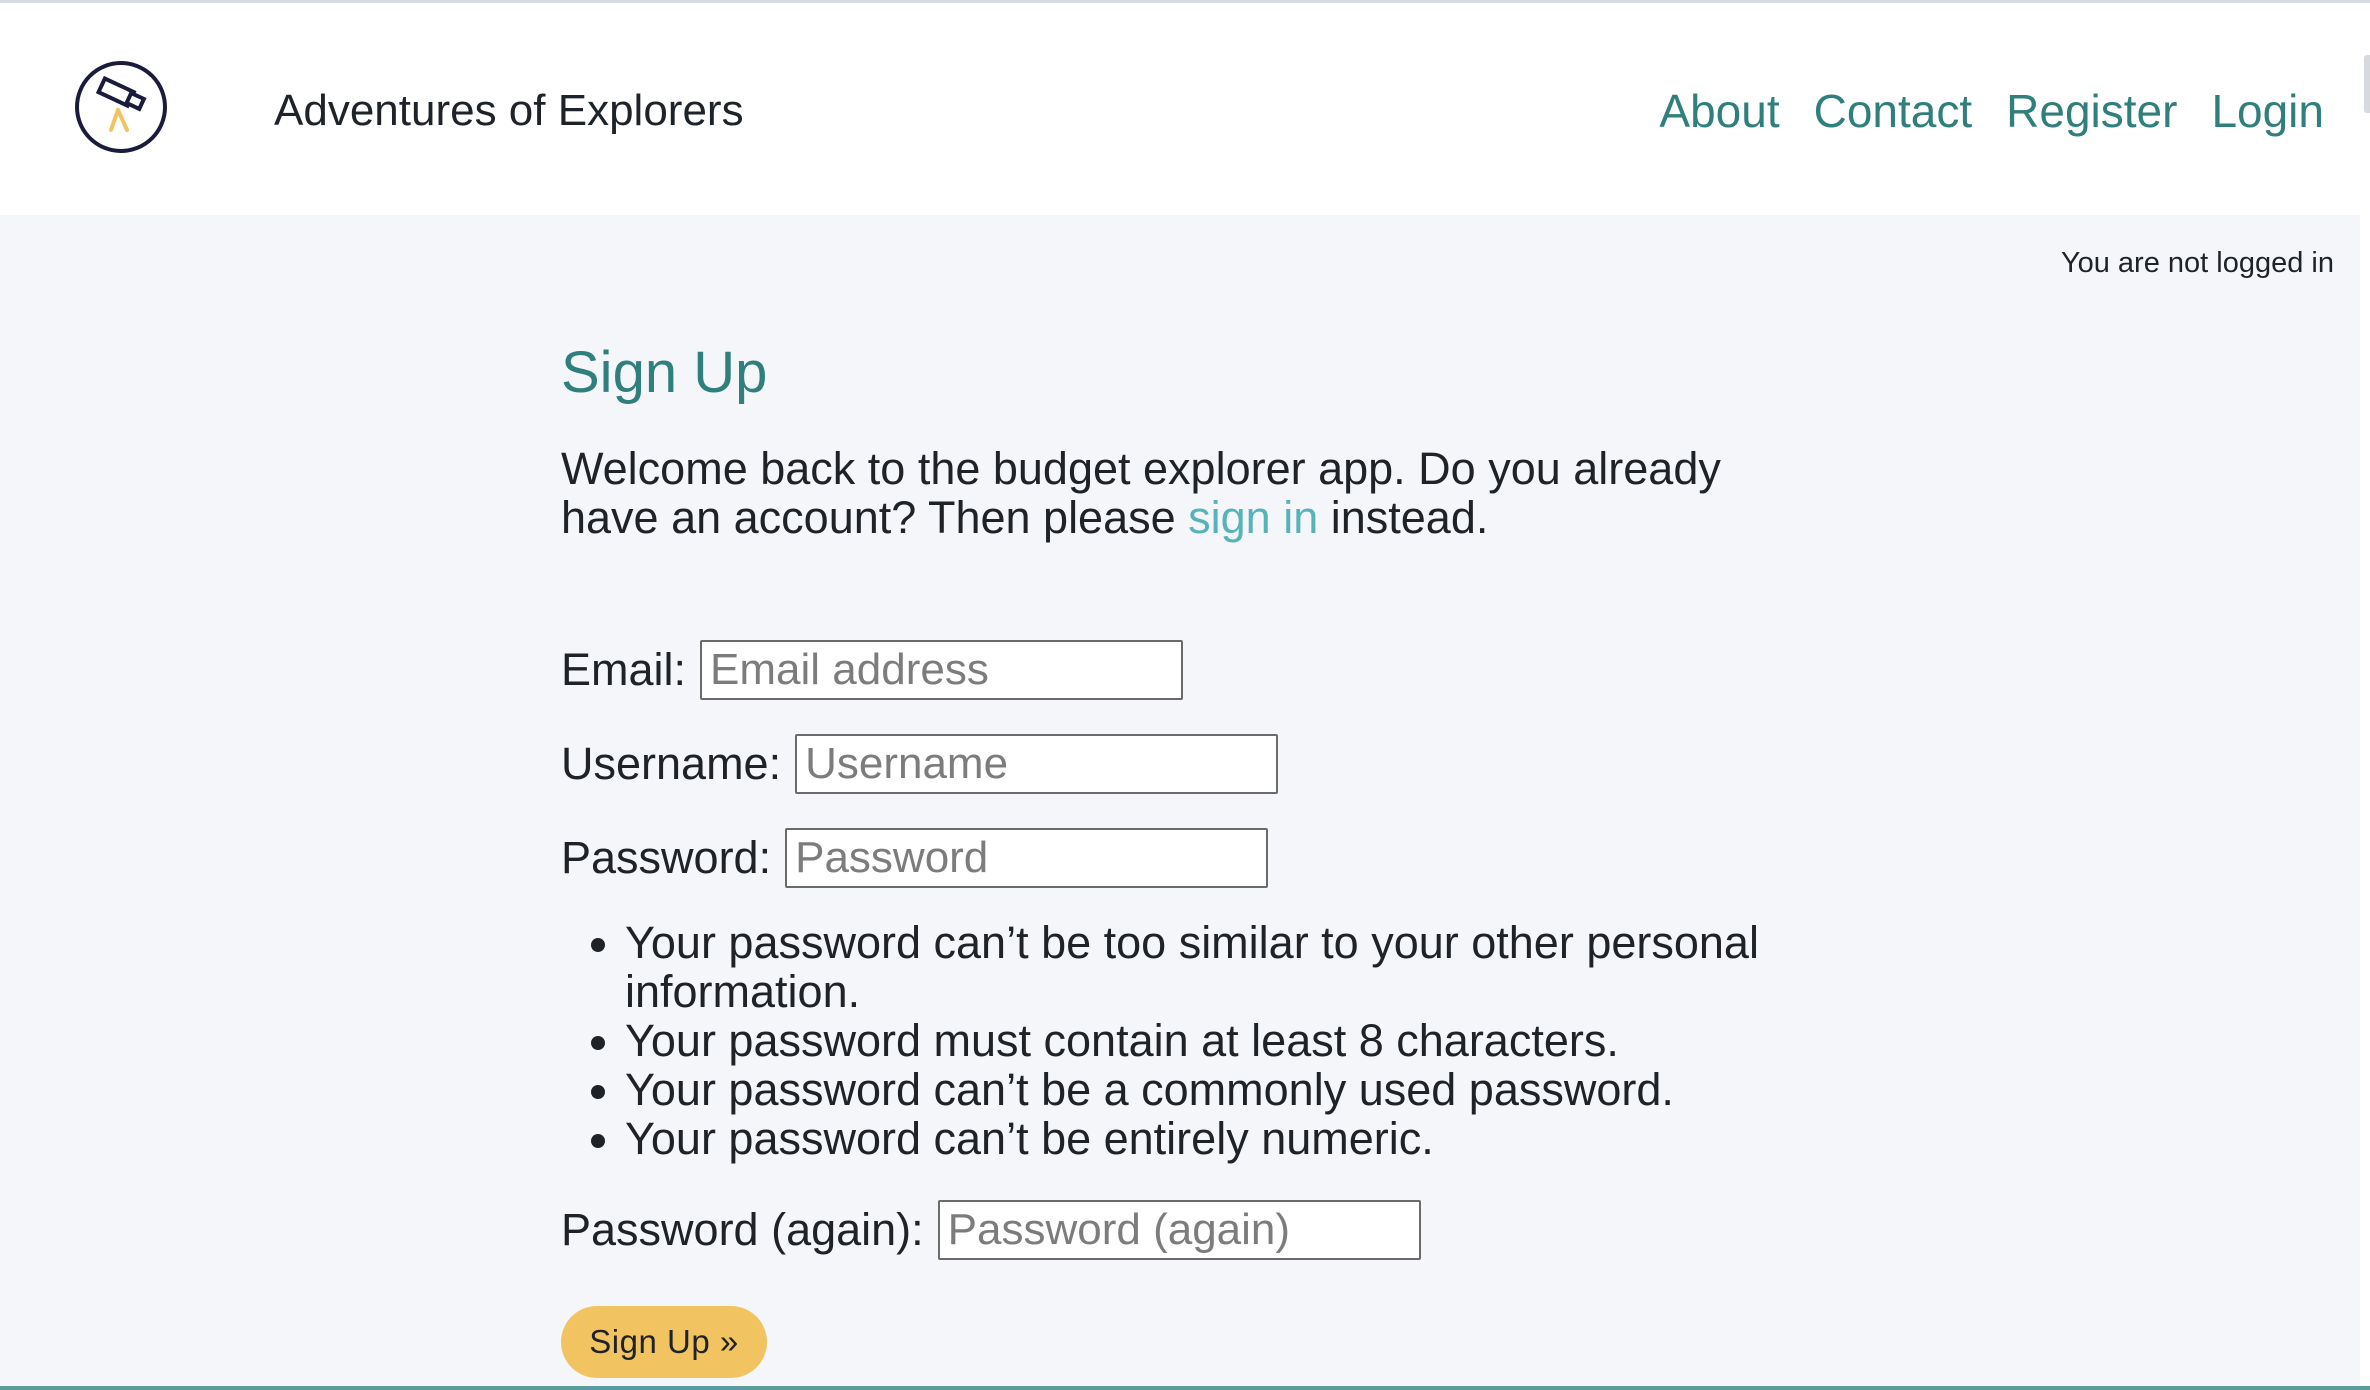 This screenshot has width=2370, height=1390. Describe the element at coordinates (1991, 111) in the screenshot. I see `main-nav: About Contact Register Login` at that location.